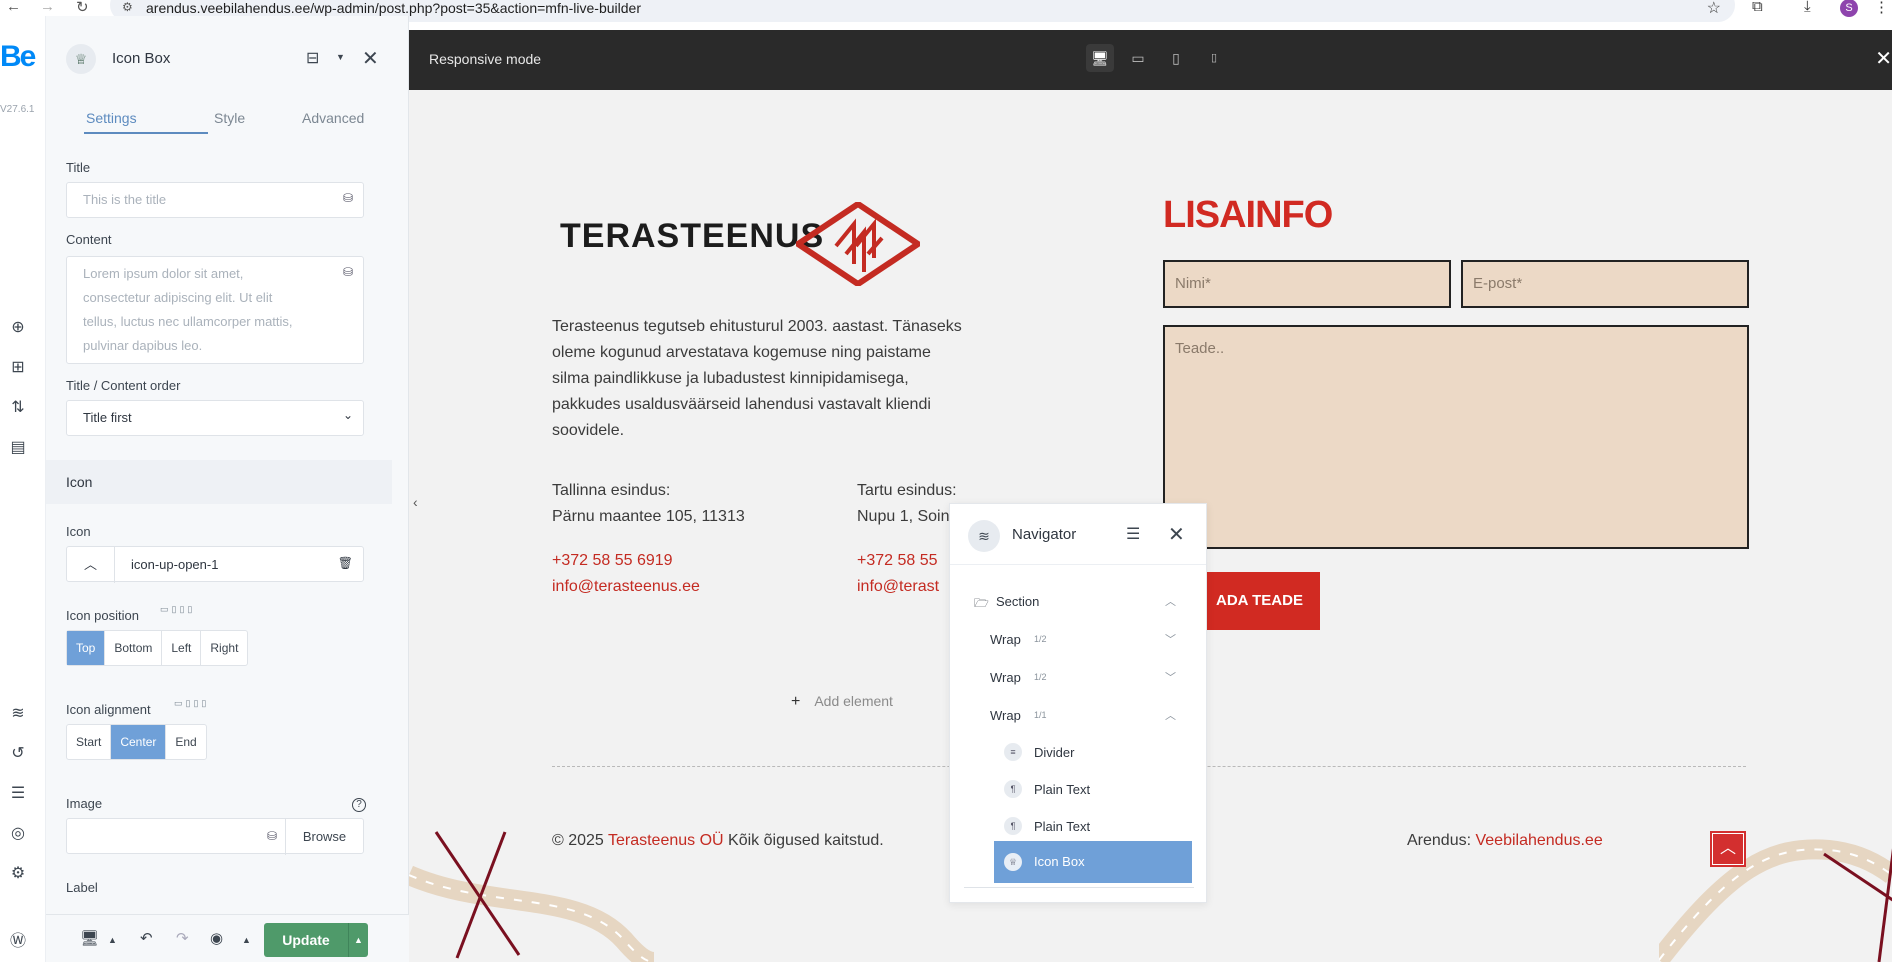 This screenshot has height=962, width=1892. I want to click on title-placeholder: This is the title, so click(125, 199).